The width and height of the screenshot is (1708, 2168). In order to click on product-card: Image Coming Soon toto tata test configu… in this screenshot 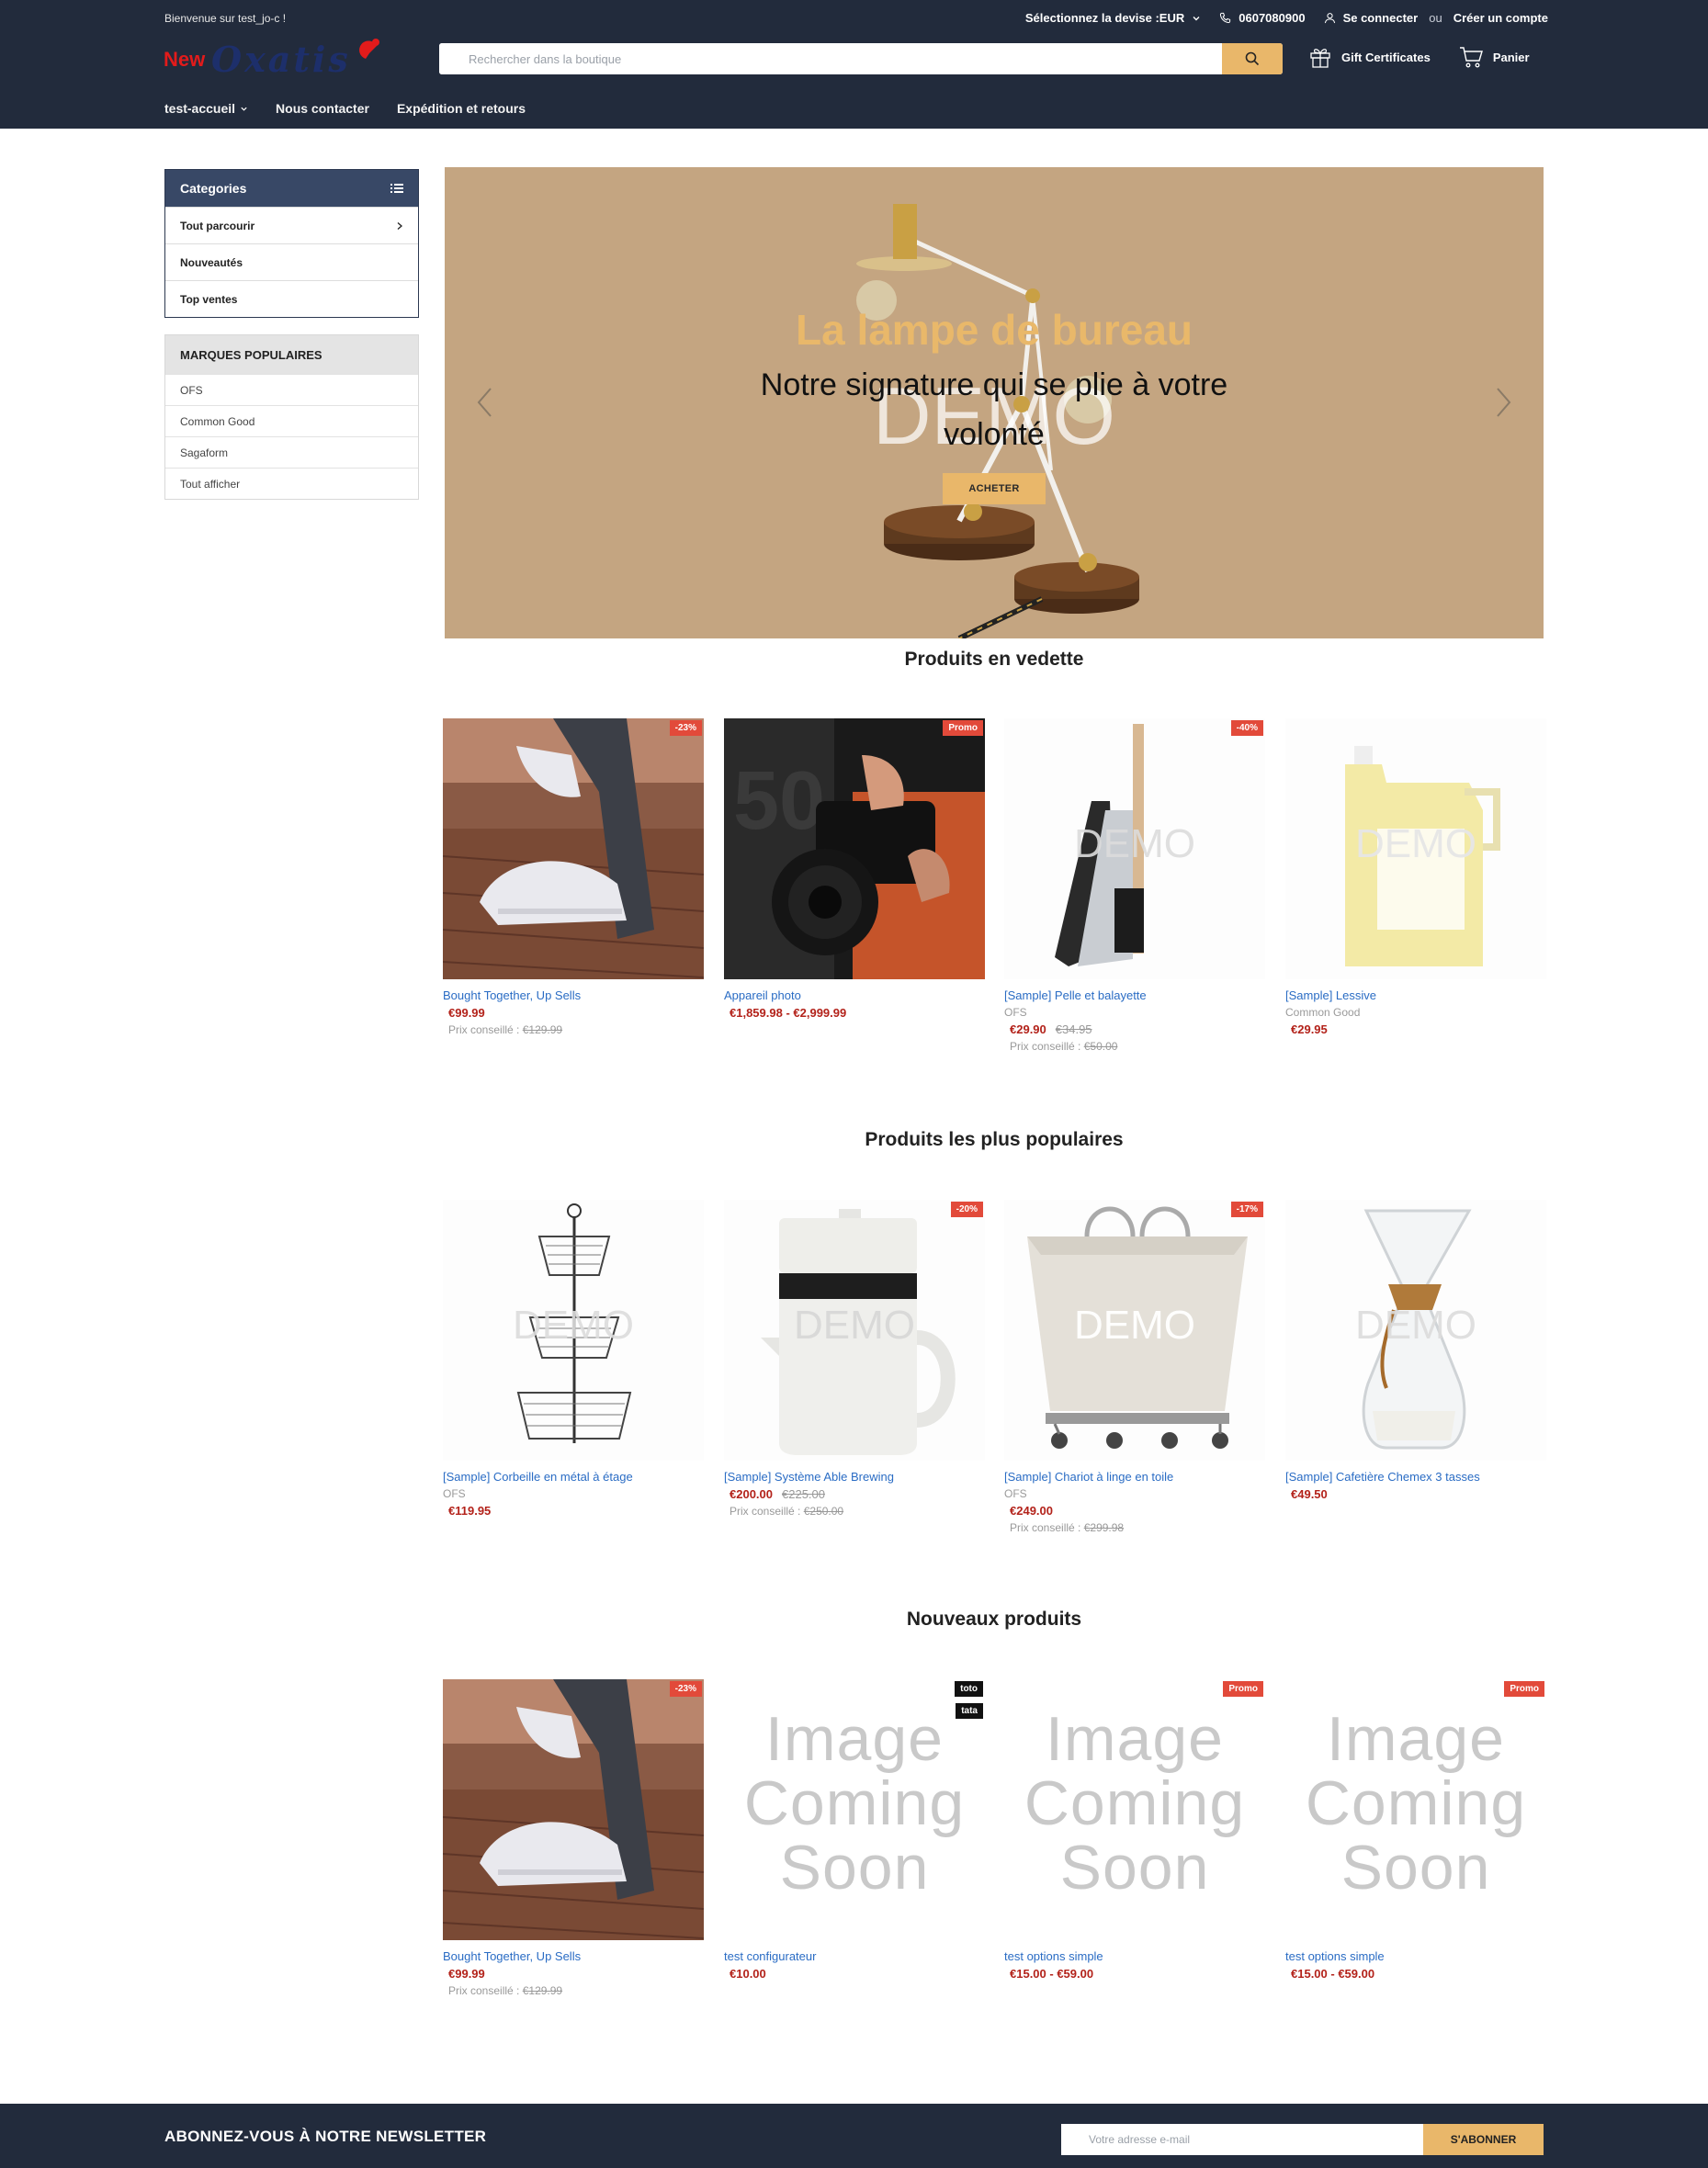, I will do `click(854, 1830)`.